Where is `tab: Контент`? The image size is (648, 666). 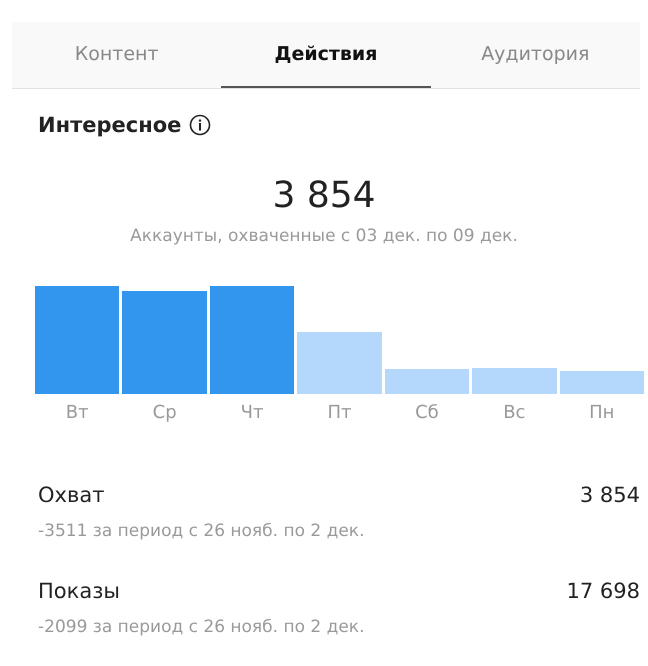
tab: Контент is located at coordinates (117, 55).